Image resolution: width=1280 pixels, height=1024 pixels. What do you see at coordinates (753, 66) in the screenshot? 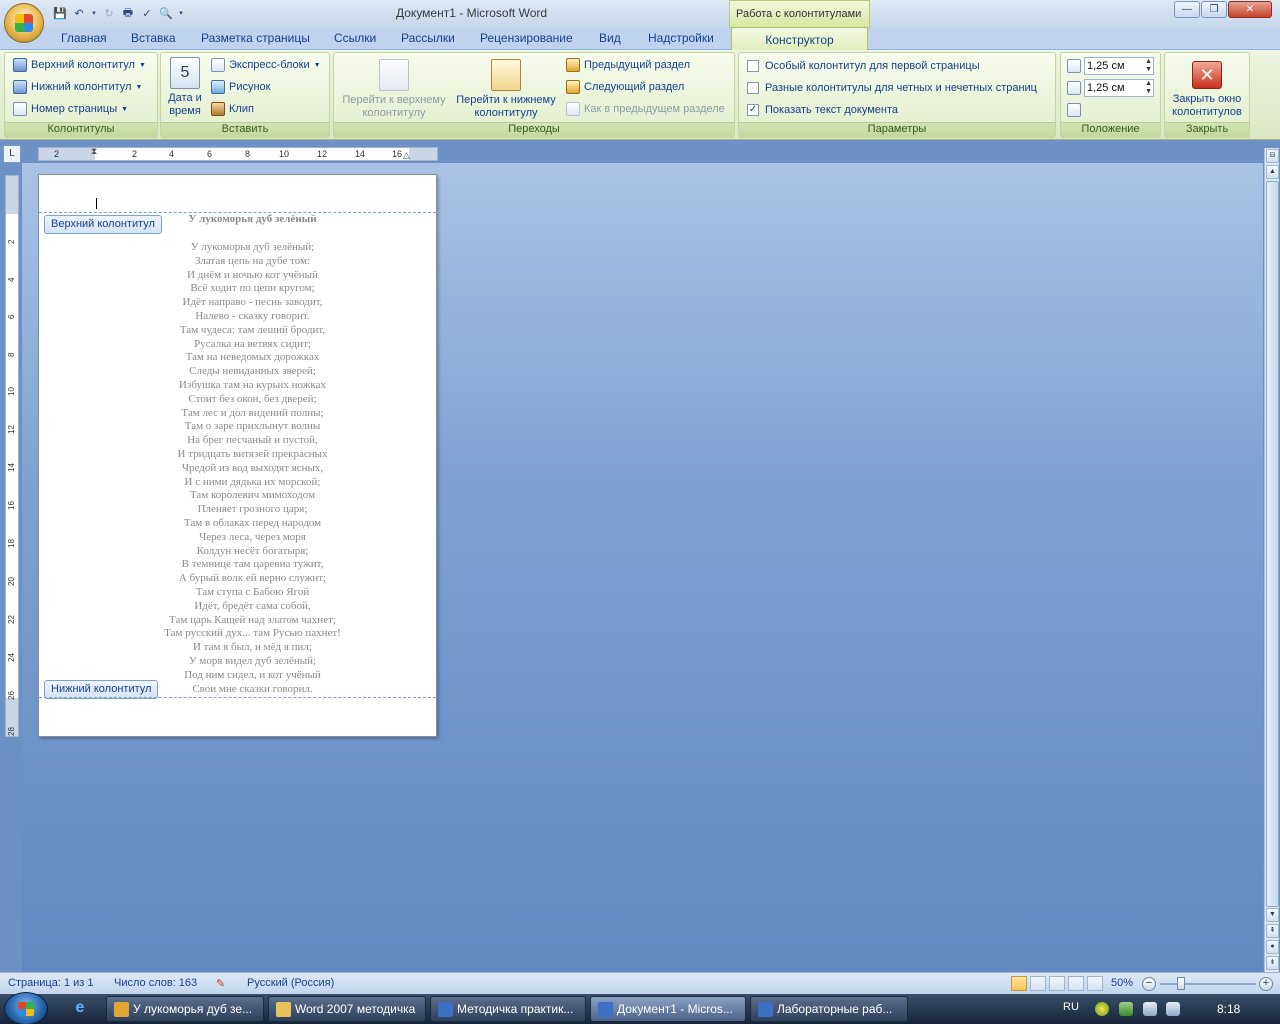
I see `first-page-checkbox` at bounding box center [753, 66].